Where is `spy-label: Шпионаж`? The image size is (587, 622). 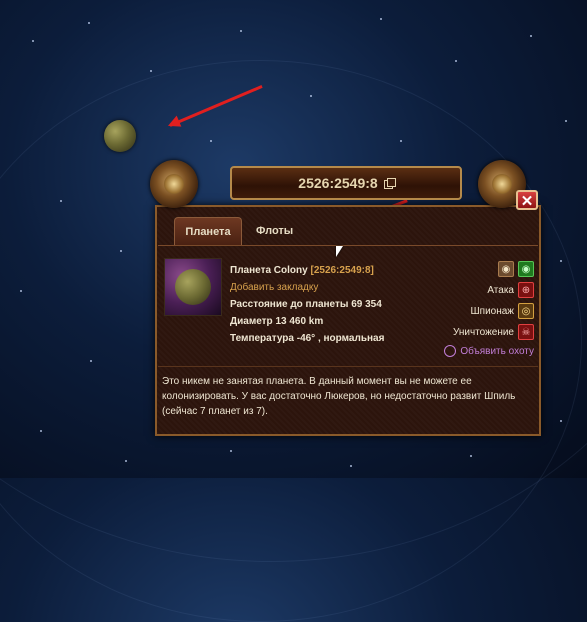 spy-label: Шпионаж is located at coordinates (492, 311).